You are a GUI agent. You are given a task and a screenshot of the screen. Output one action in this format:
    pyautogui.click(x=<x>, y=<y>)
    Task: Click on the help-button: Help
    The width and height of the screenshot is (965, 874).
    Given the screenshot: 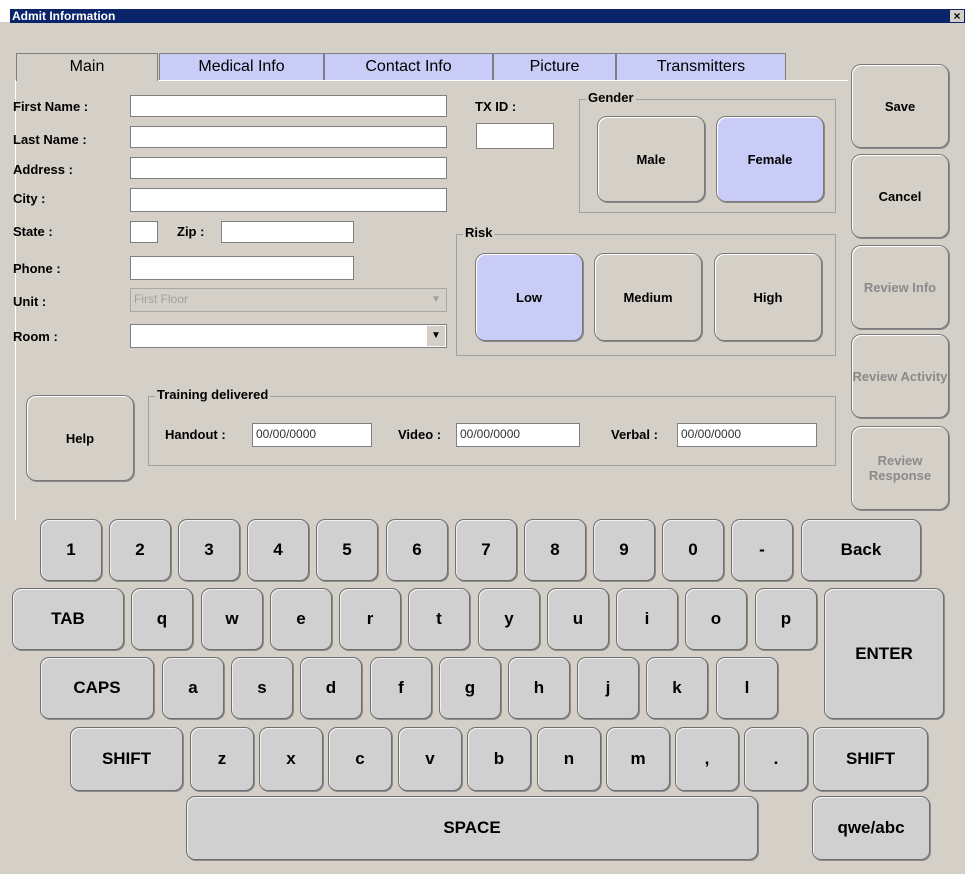 What is the action you would take?
    pyautogui.click(x=80, y=438)
    